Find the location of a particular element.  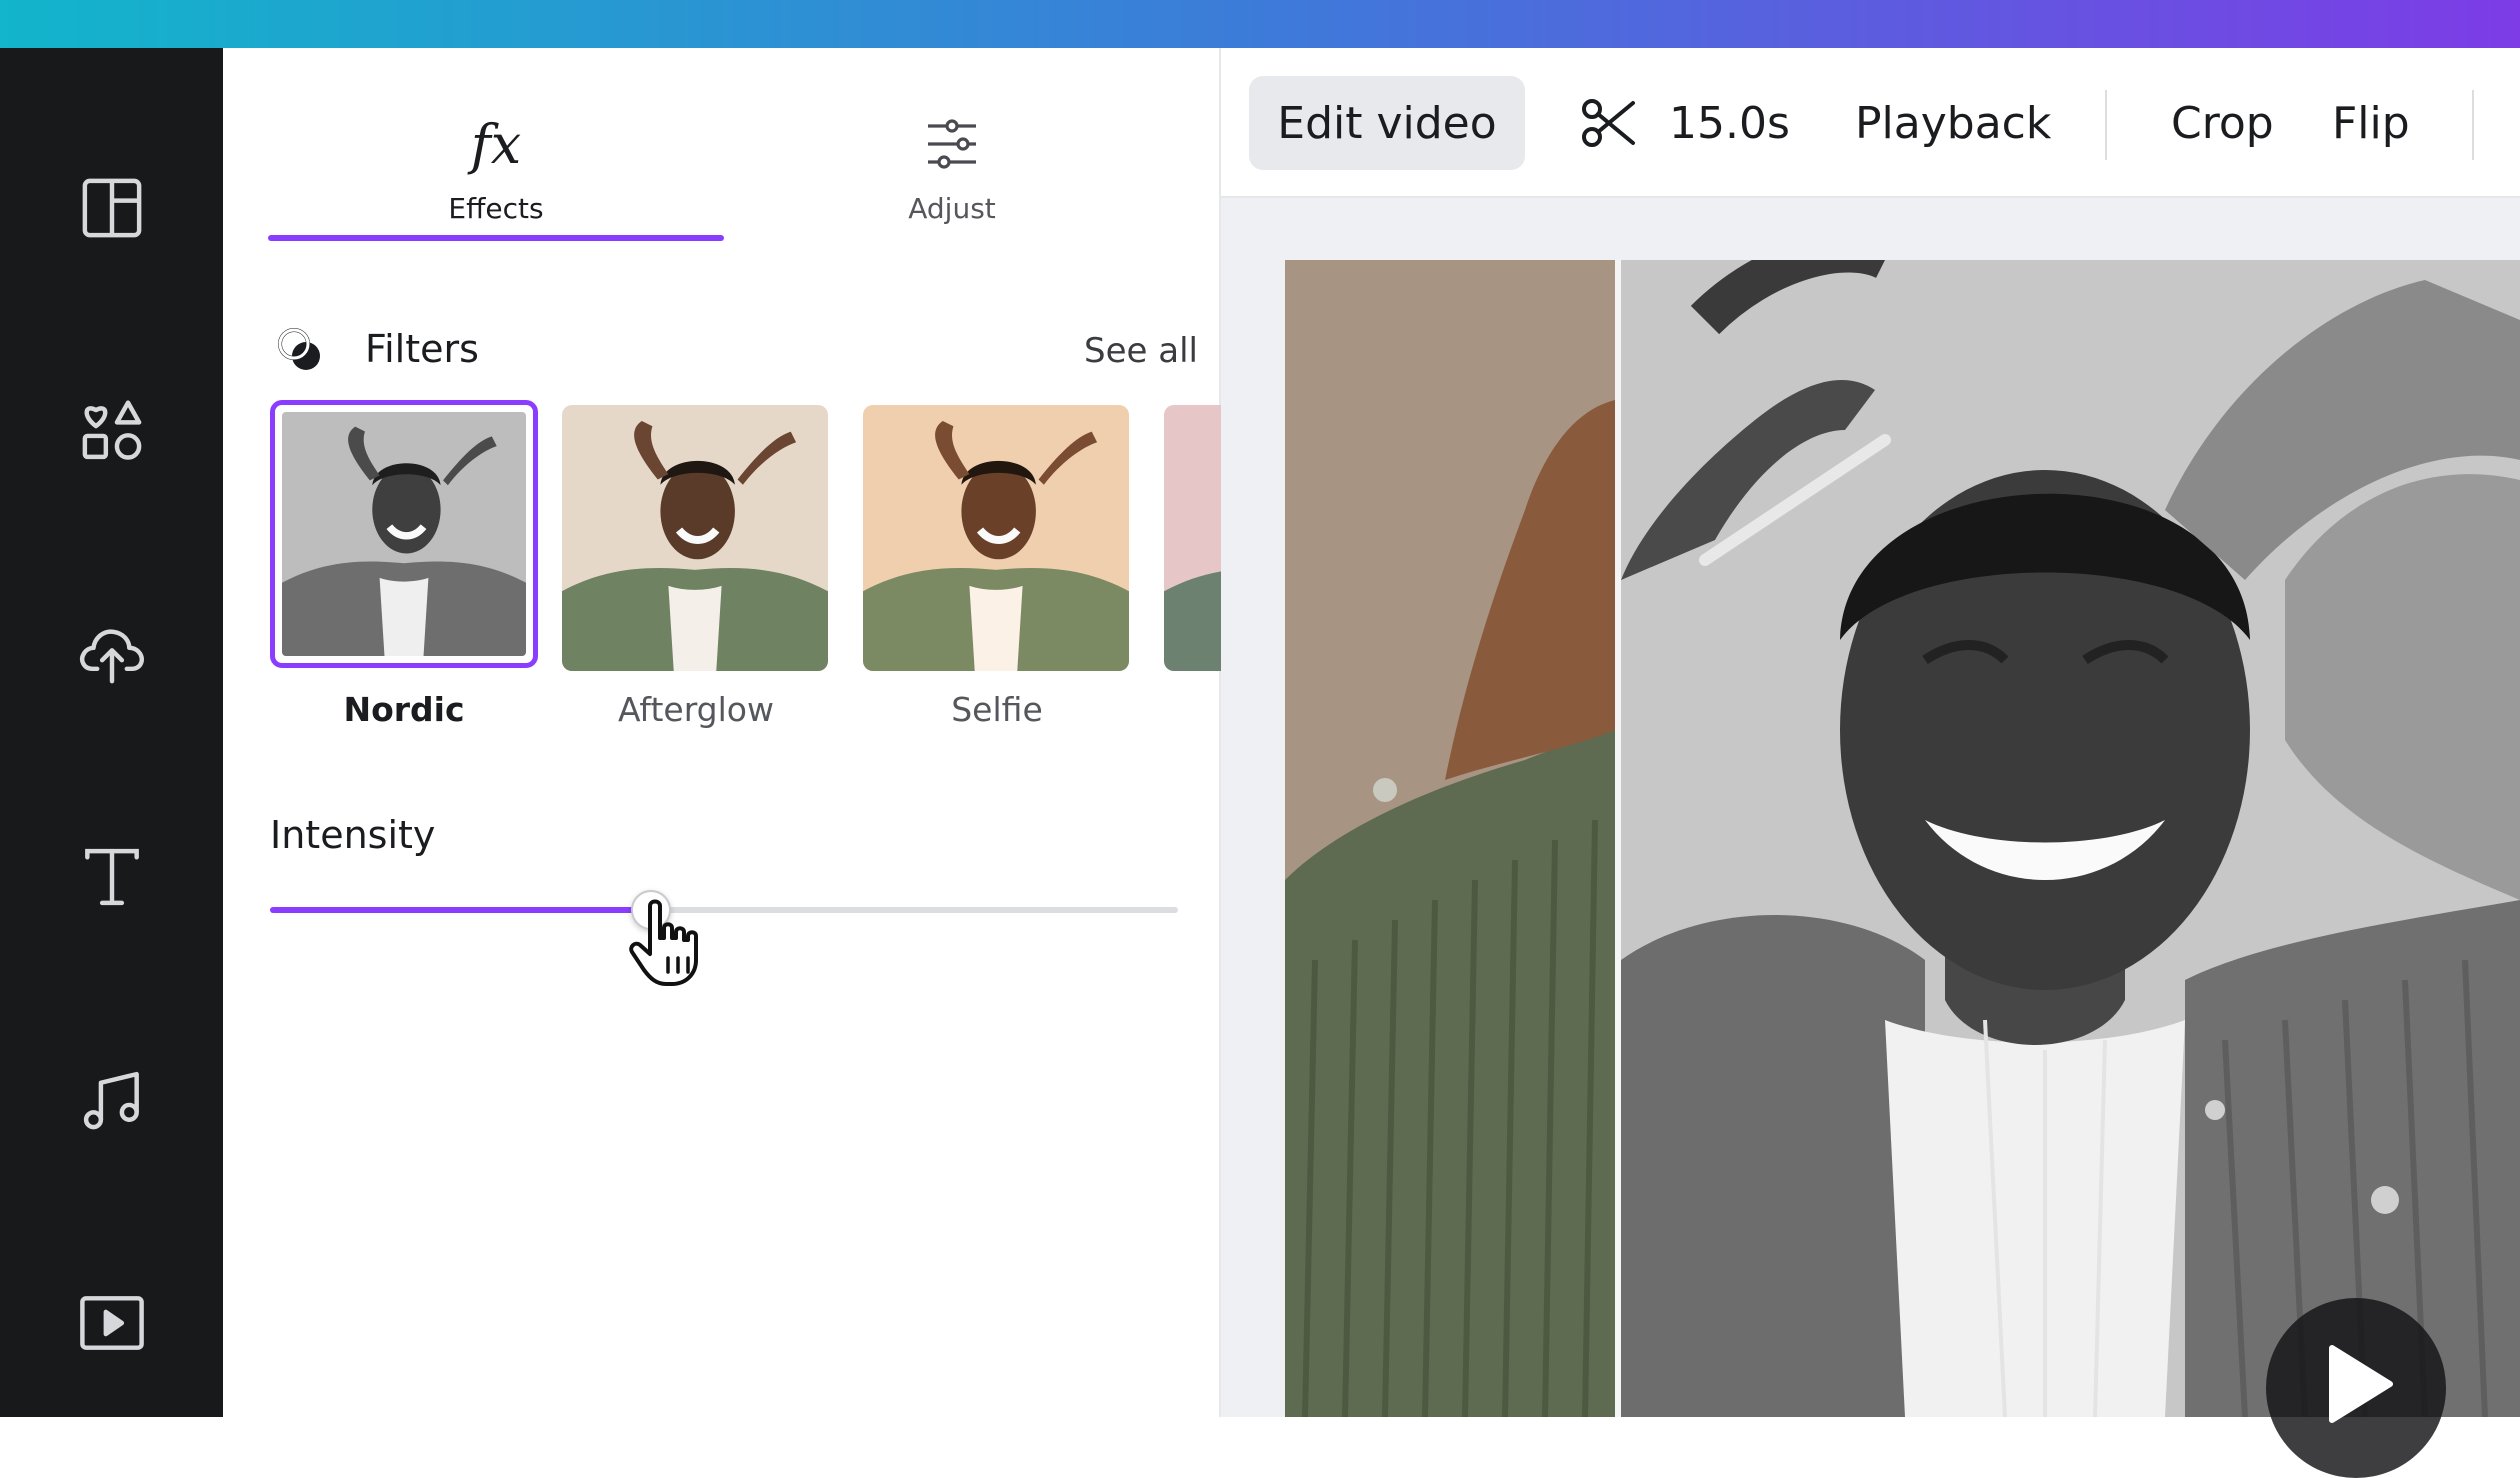

filter-partial is located at coordinates (1192, 538).